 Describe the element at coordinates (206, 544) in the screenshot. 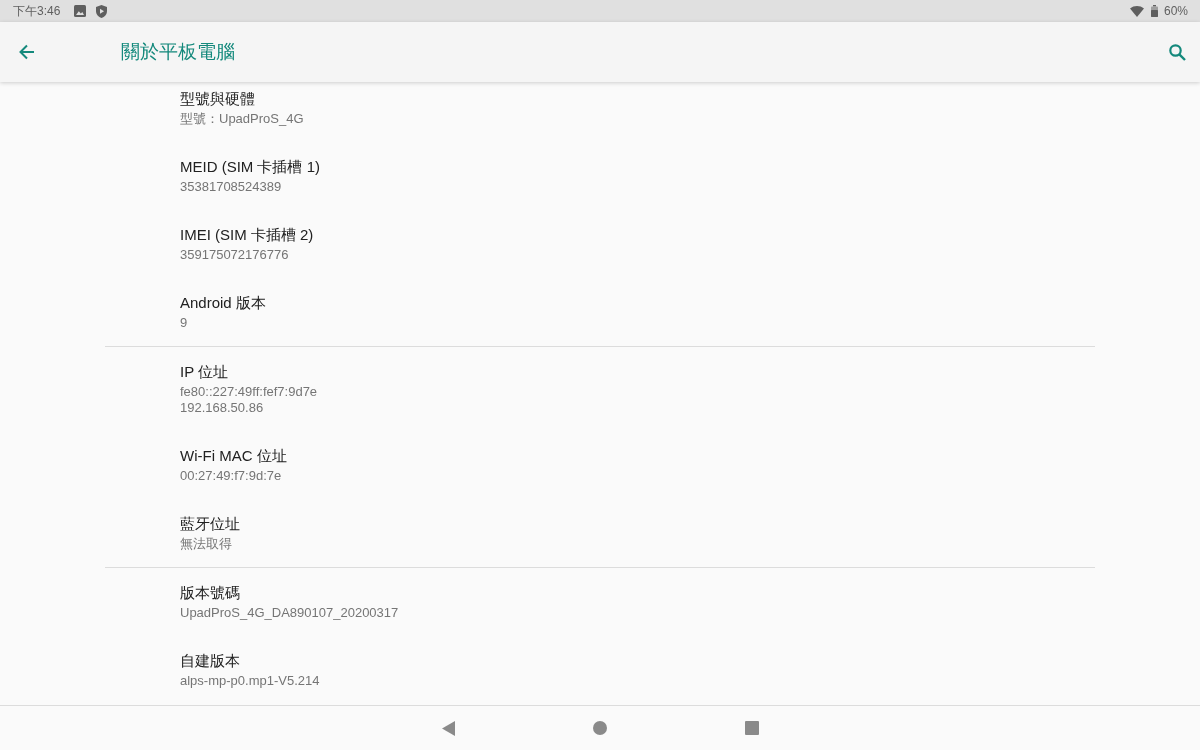

I see `setting-value: 無法取得` at that location.